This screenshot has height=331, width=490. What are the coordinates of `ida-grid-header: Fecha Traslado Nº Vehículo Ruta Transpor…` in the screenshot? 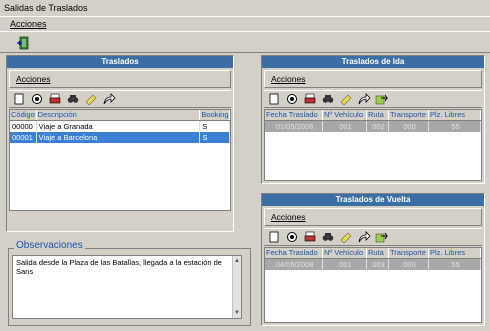 It's located at (373, 115).